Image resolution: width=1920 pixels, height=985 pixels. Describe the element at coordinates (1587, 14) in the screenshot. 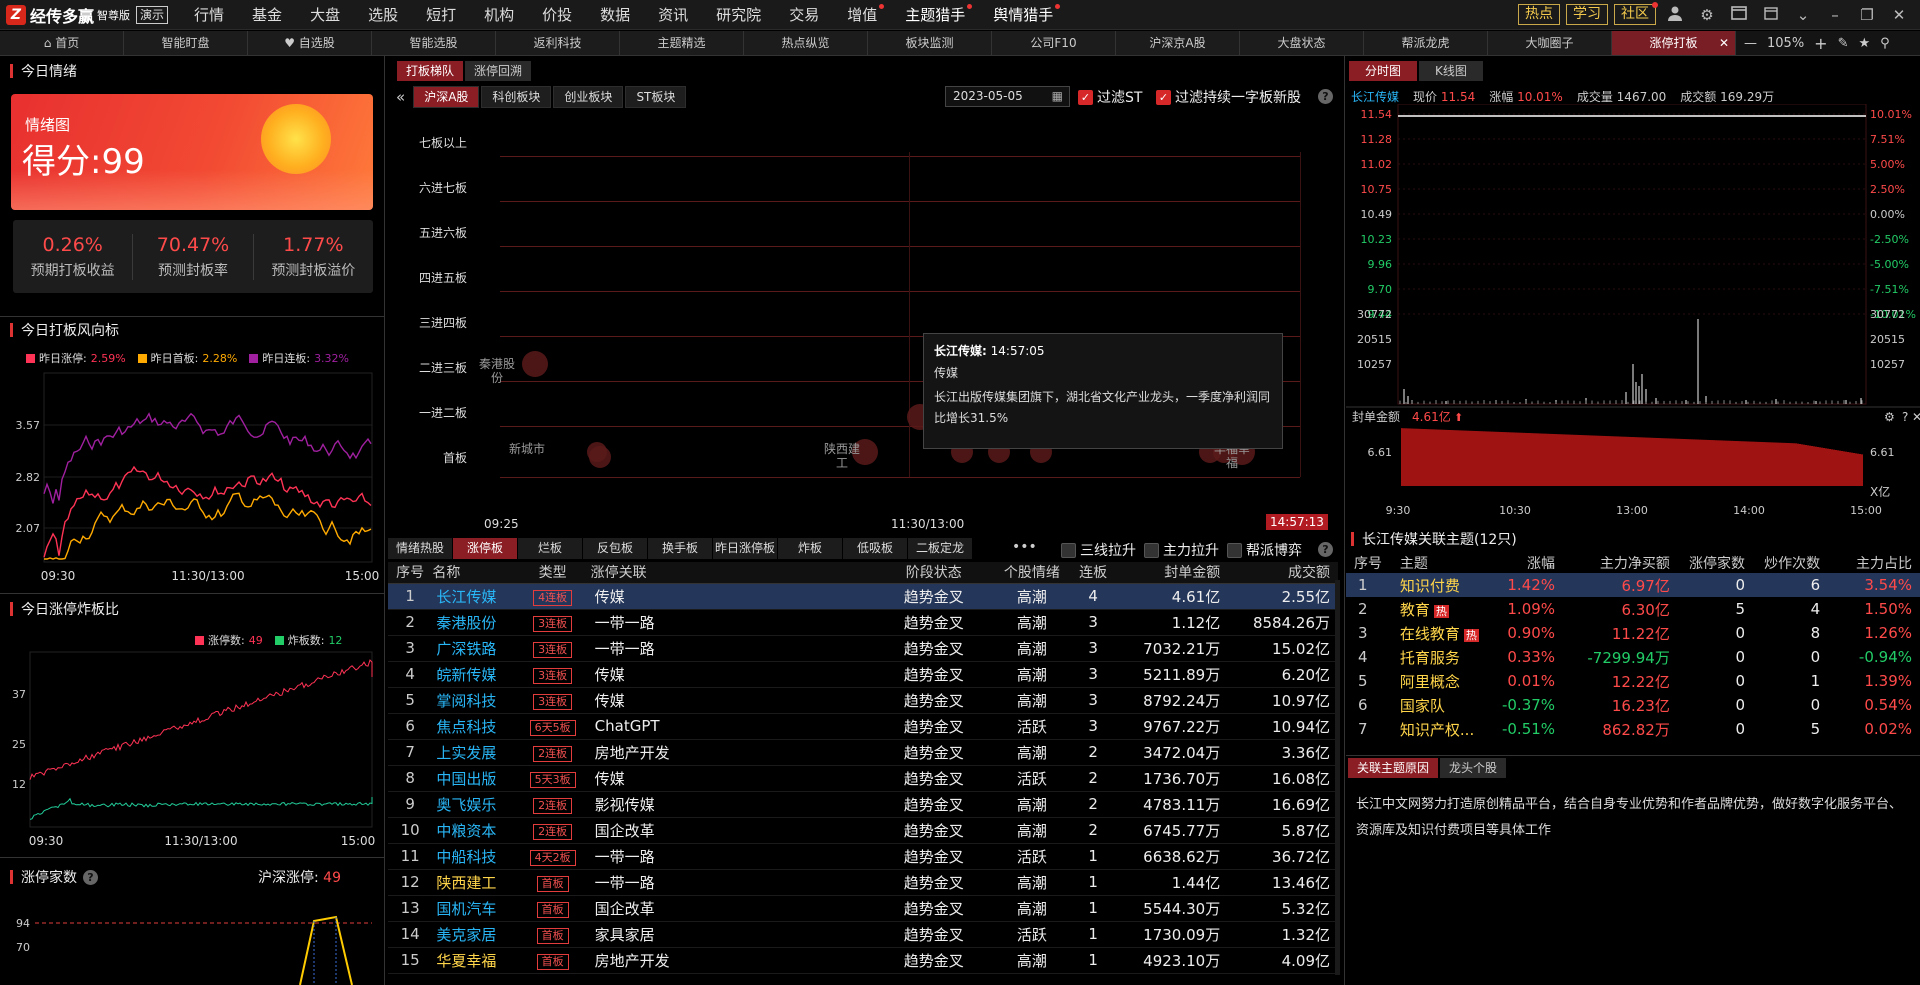

I see `learn-button: 学习` at that location.